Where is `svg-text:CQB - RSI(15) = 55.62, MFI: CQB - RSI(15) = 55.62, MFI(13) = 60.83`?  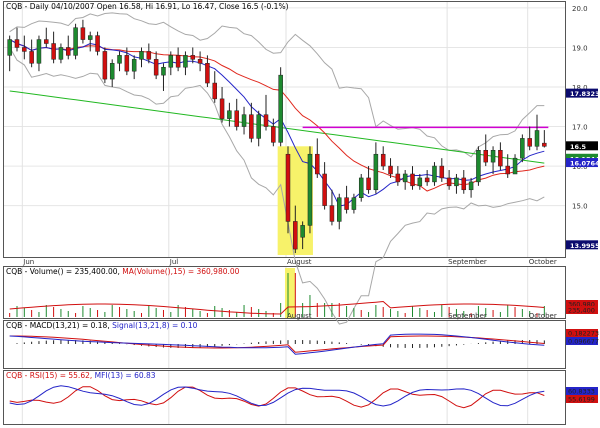 svg-text:CQB - RSI(15) = 55.62, MFI: CQB - RSI(15) = 55.62, MFI(13) = 60.83 is located at coordinates (81, 375).